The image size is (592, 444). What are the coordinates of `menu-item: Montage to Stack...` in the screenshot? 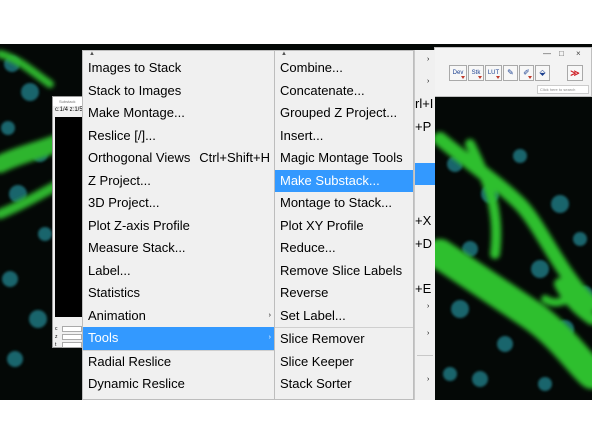 It's located at (344, 203).